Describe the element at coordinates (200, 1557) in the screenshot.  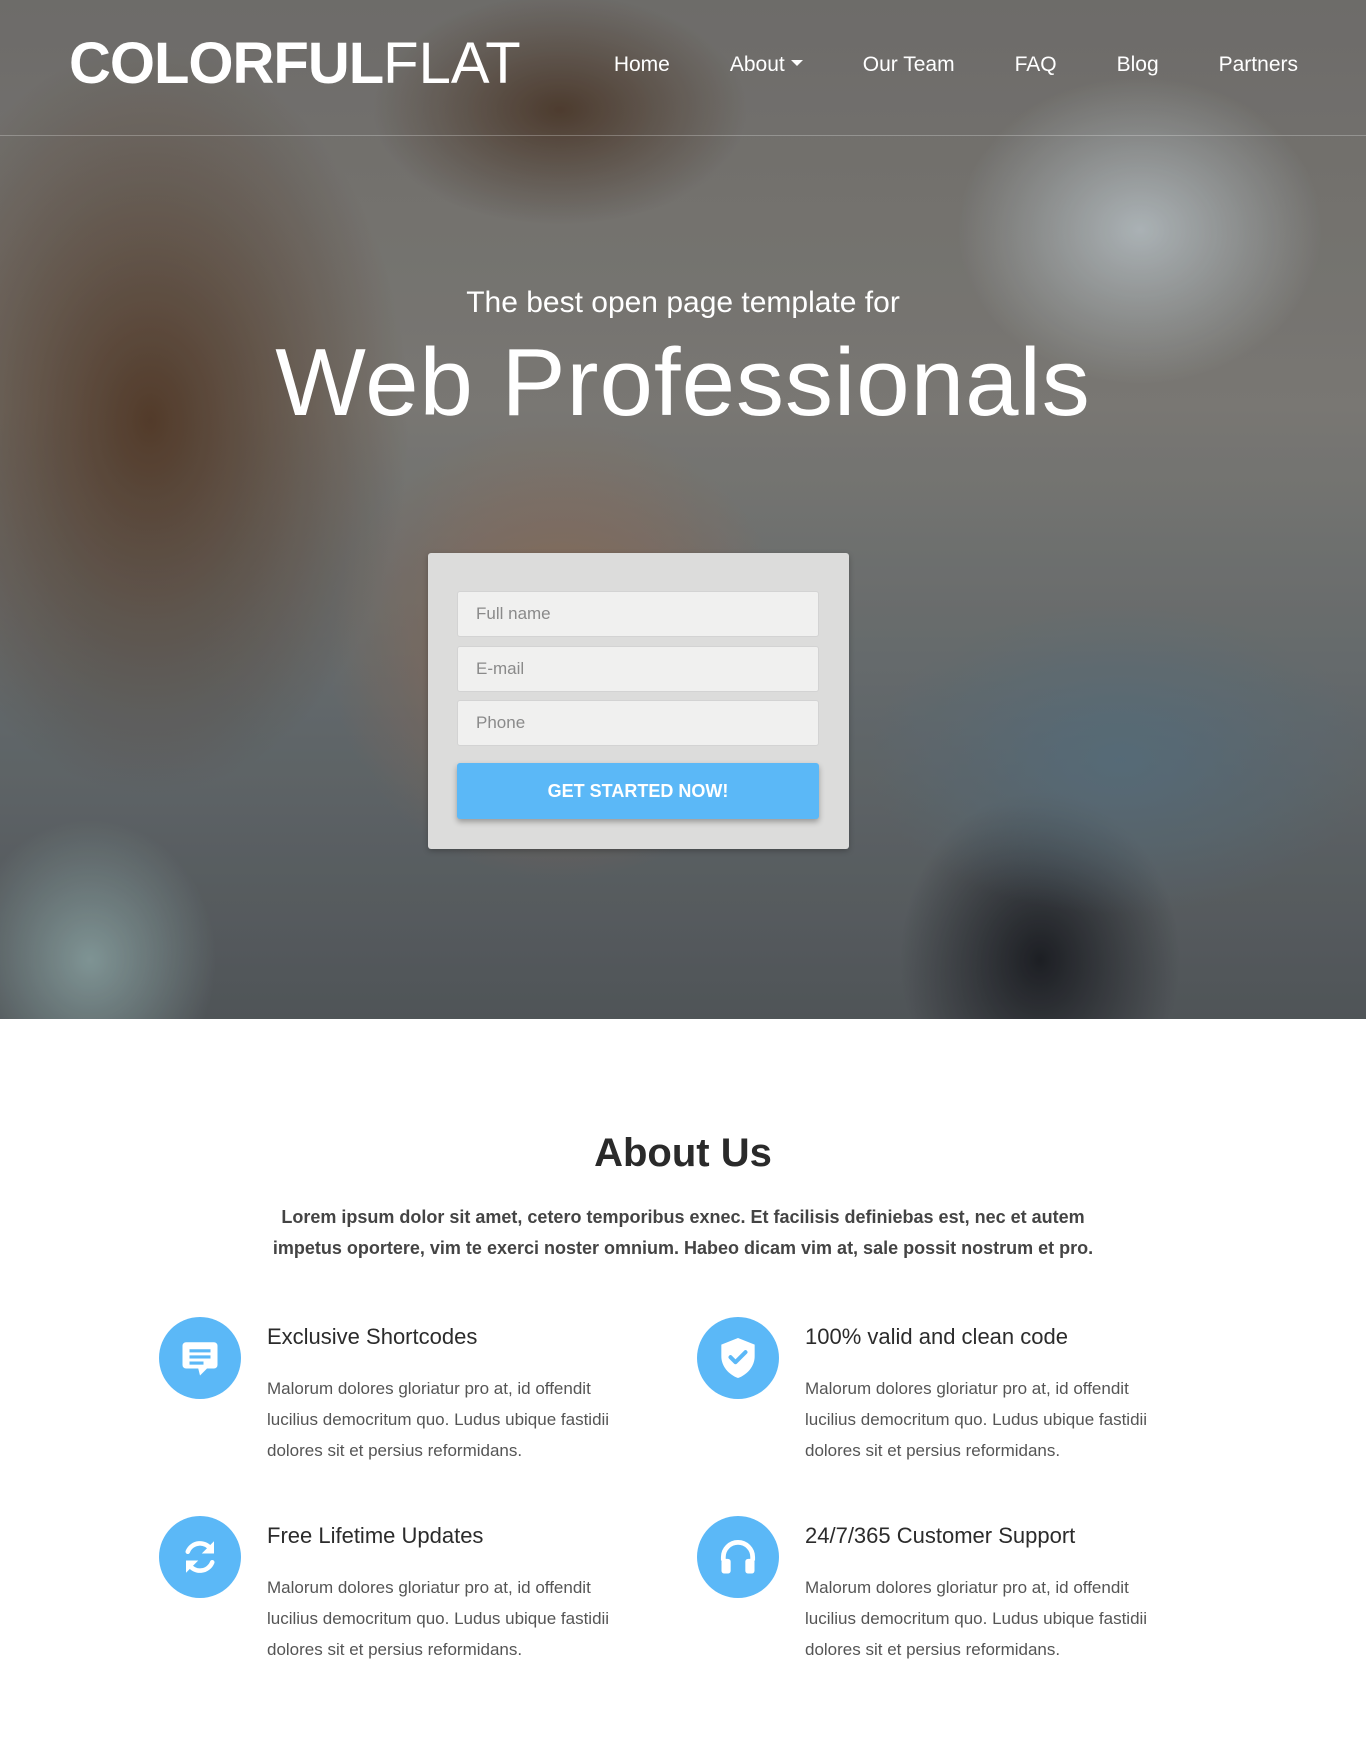
I see `refresh-icon` at that location.